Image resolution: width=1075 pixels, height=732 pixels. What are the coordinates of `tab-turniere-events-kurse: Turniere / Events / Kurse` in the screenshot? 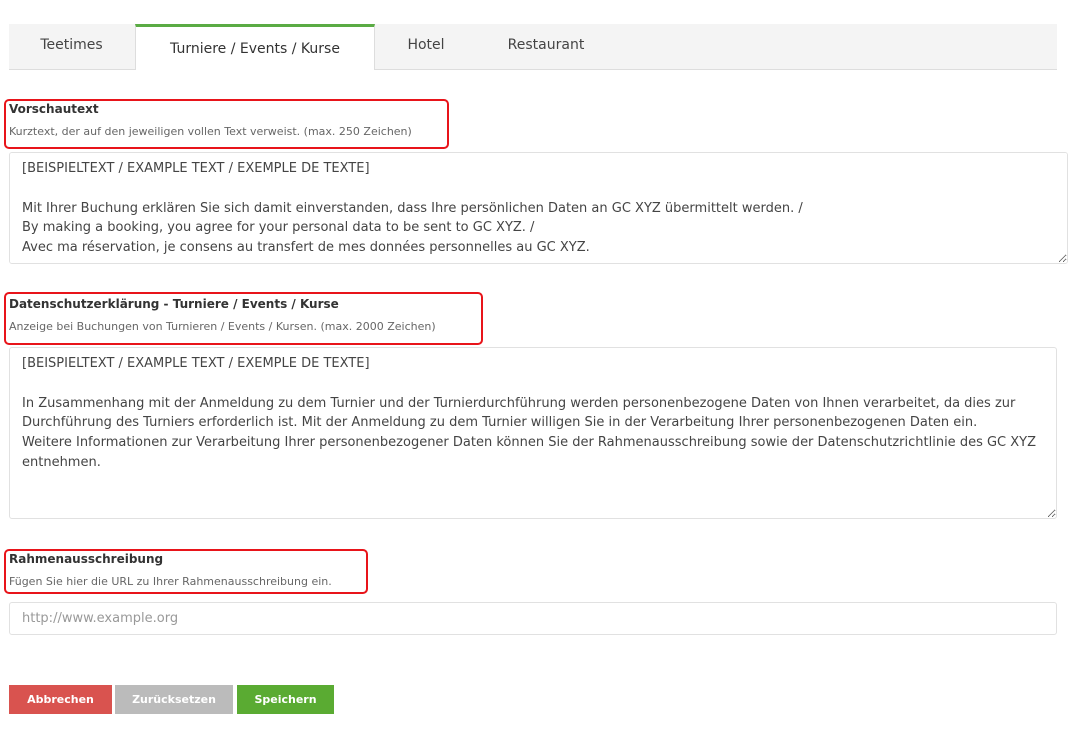 It's located at (255, 47).